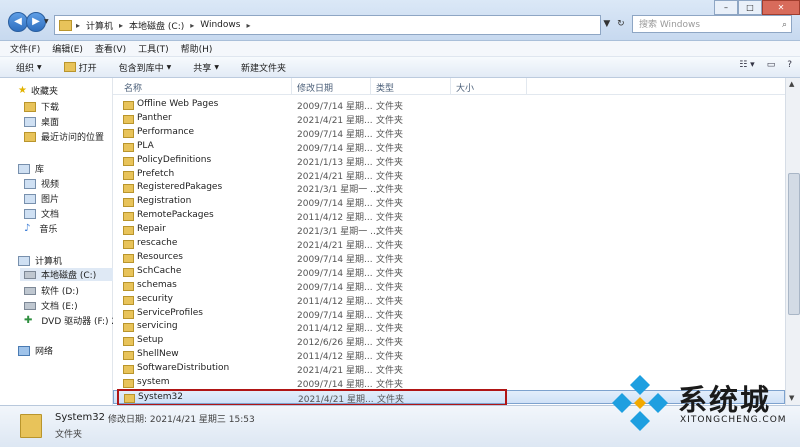  I want to click on file-row: Resources 2009/7/14 星期... 文件夹, so click(449, 258).